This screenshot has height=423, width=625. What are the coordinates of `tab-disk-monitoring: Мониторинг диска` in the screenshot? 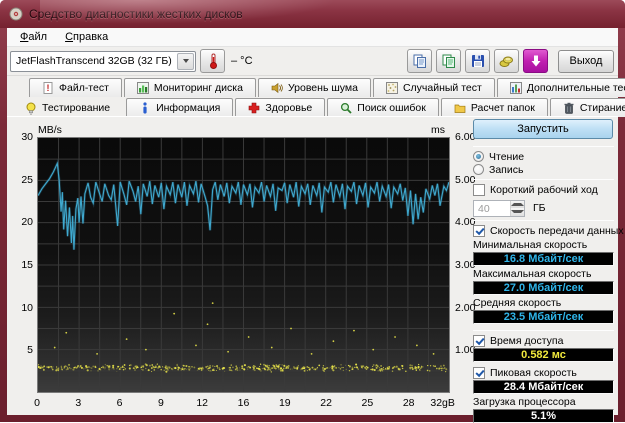 It's located at (190, 87).